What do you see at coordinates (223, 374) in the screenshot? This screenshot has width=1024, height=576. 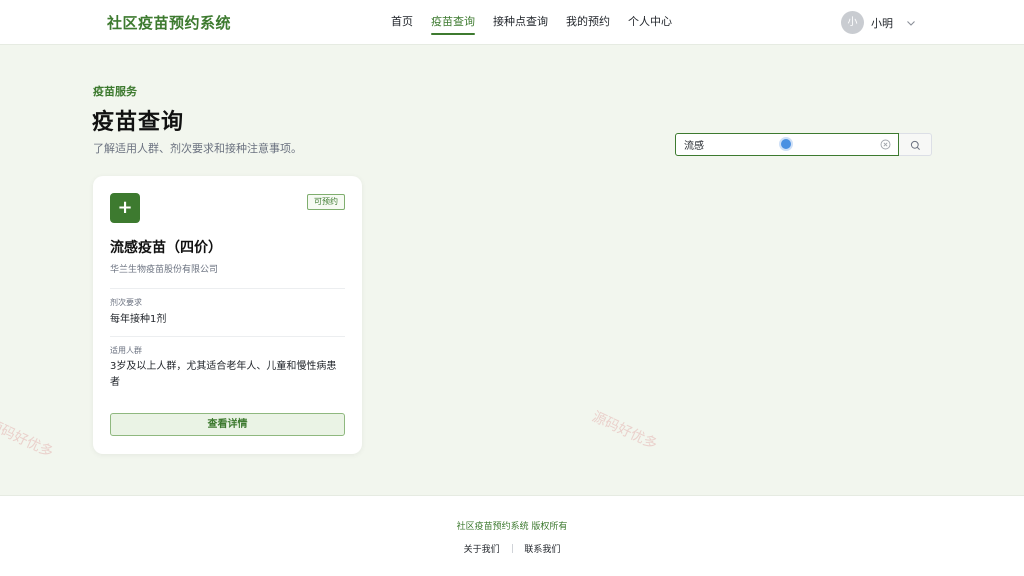 I see `audience-value: 3岁及以上人群，尤其适合老年人、儿童和慢性病患者` at bounding box center [223, 374].